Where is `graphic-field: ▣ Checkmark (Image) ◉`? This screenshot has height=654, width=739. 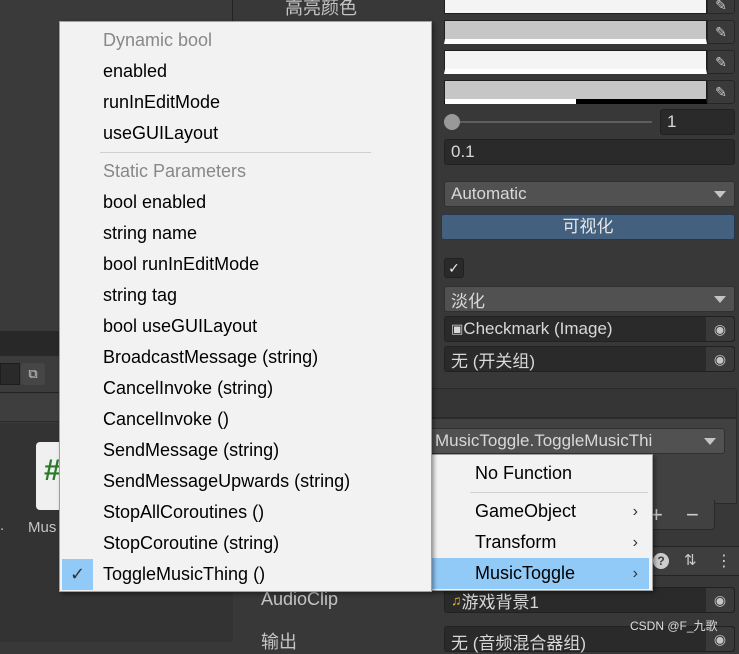 graphic-field: ▣ Checkmark (Image) ◉ is located at coordinates (589, 329).